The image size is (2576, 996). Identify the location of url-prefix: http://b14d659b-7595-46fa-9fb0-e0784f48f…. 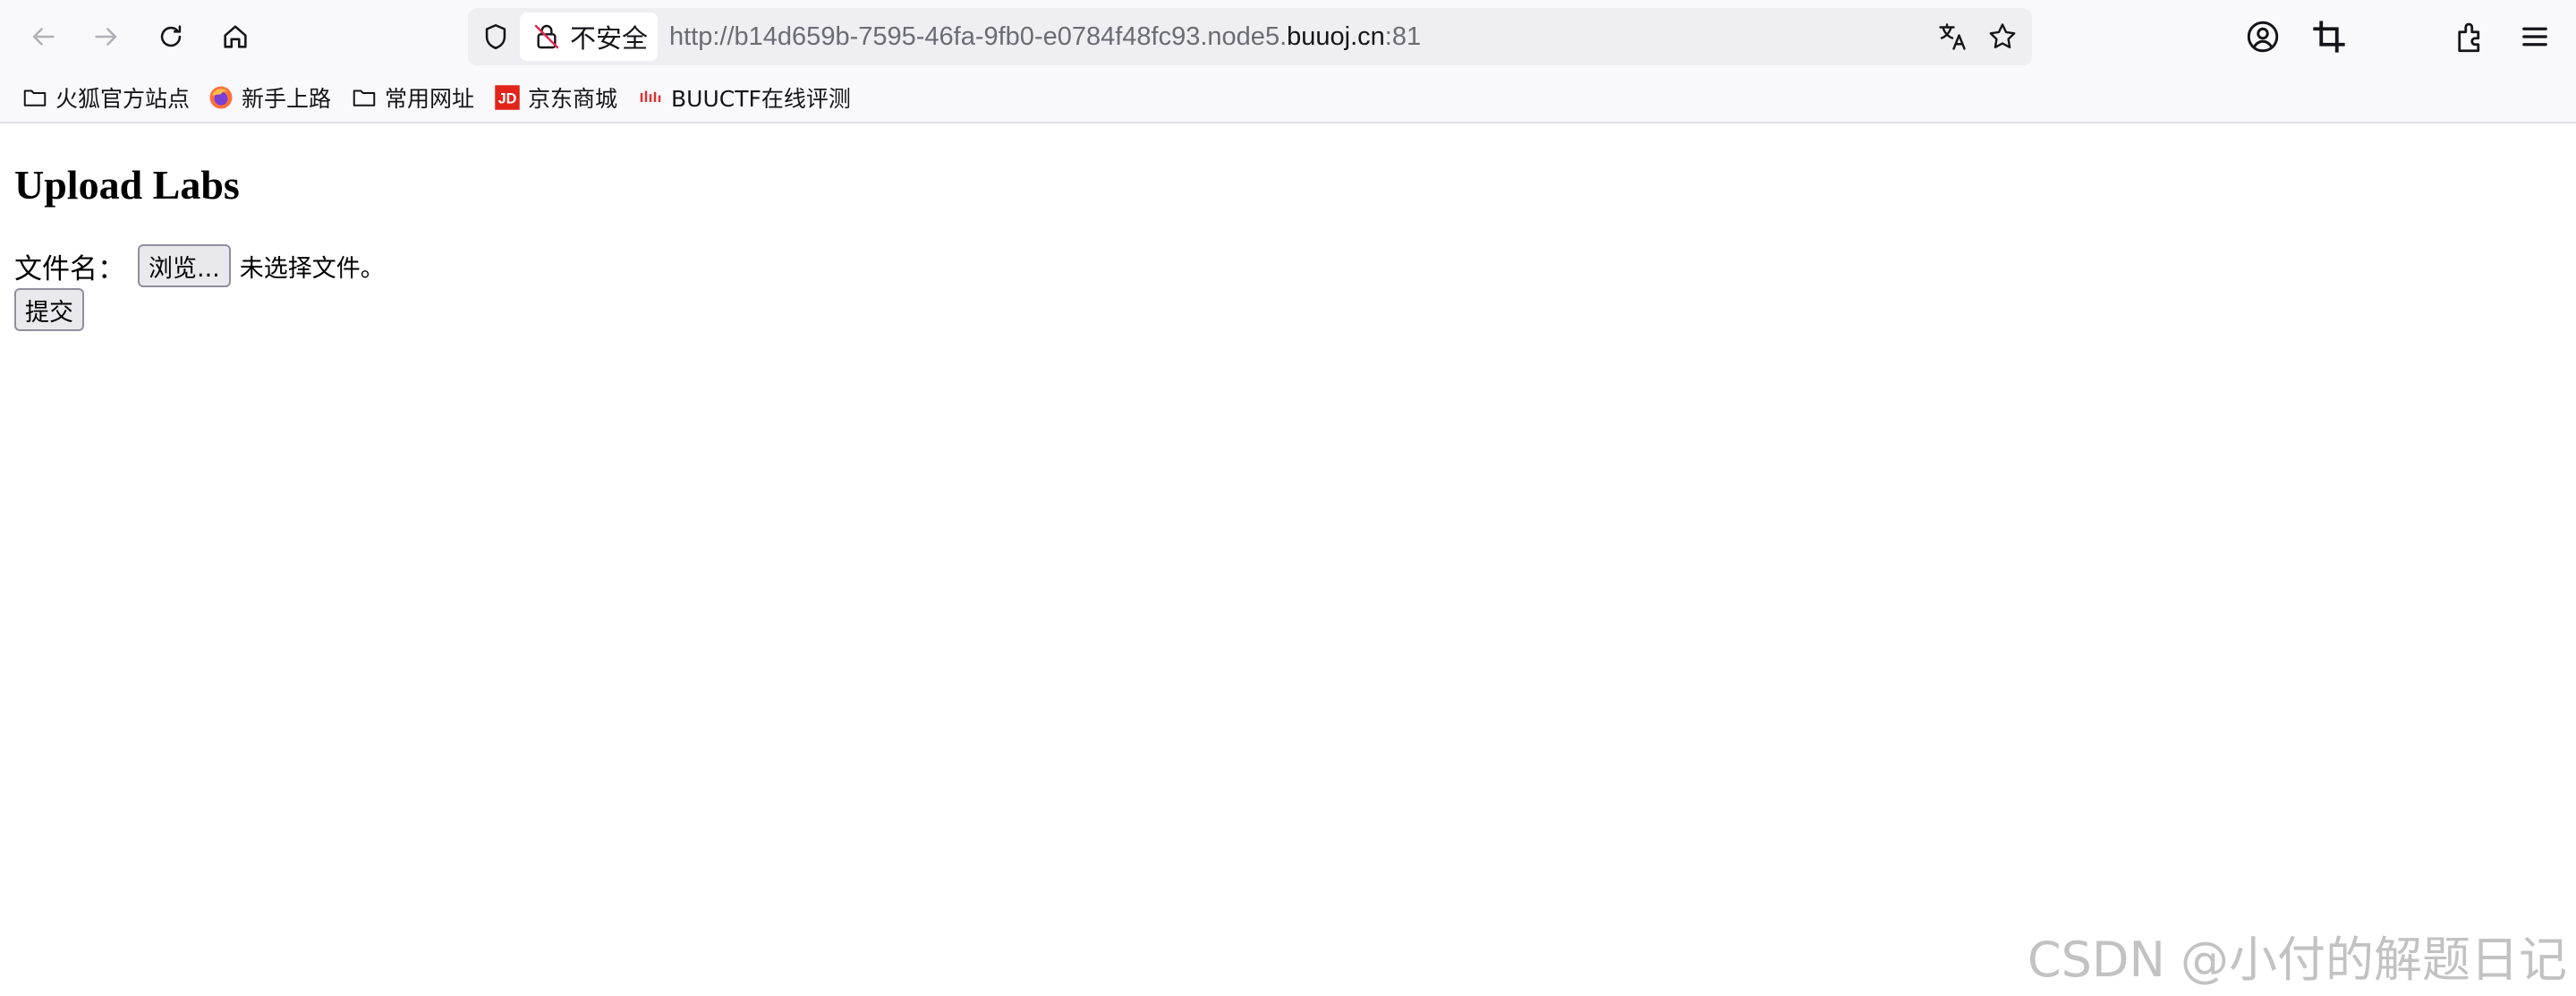
(978, 36).